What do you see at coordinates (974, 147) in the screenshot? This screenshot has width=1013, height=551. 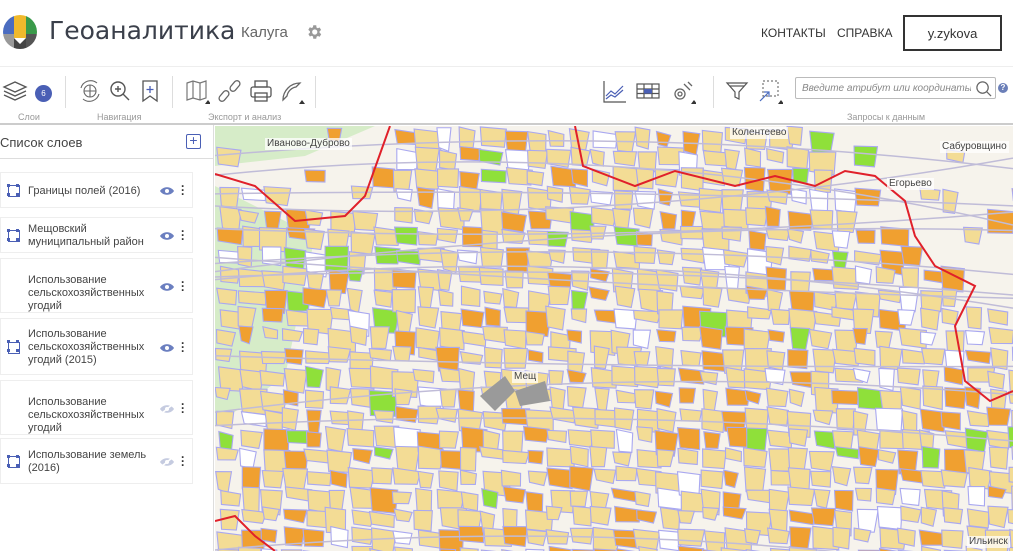 I see `map-label: Сабуровщино` at bounding box center [974, 147].